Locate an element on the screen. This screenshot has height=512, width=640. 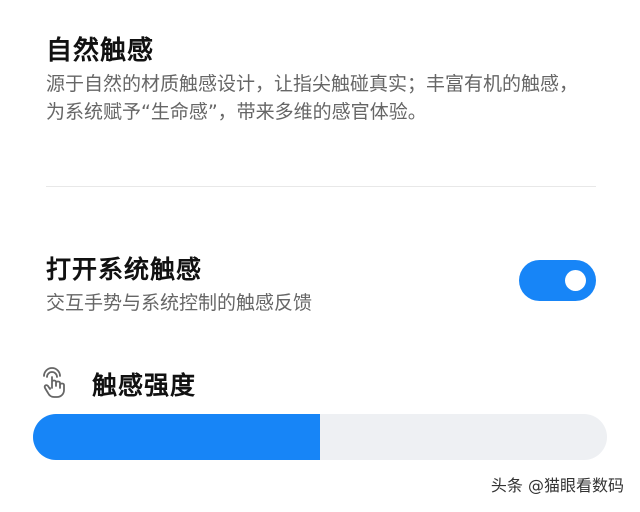
natural-haptics-title: 自然触感 is located at coordinates (100, 51).